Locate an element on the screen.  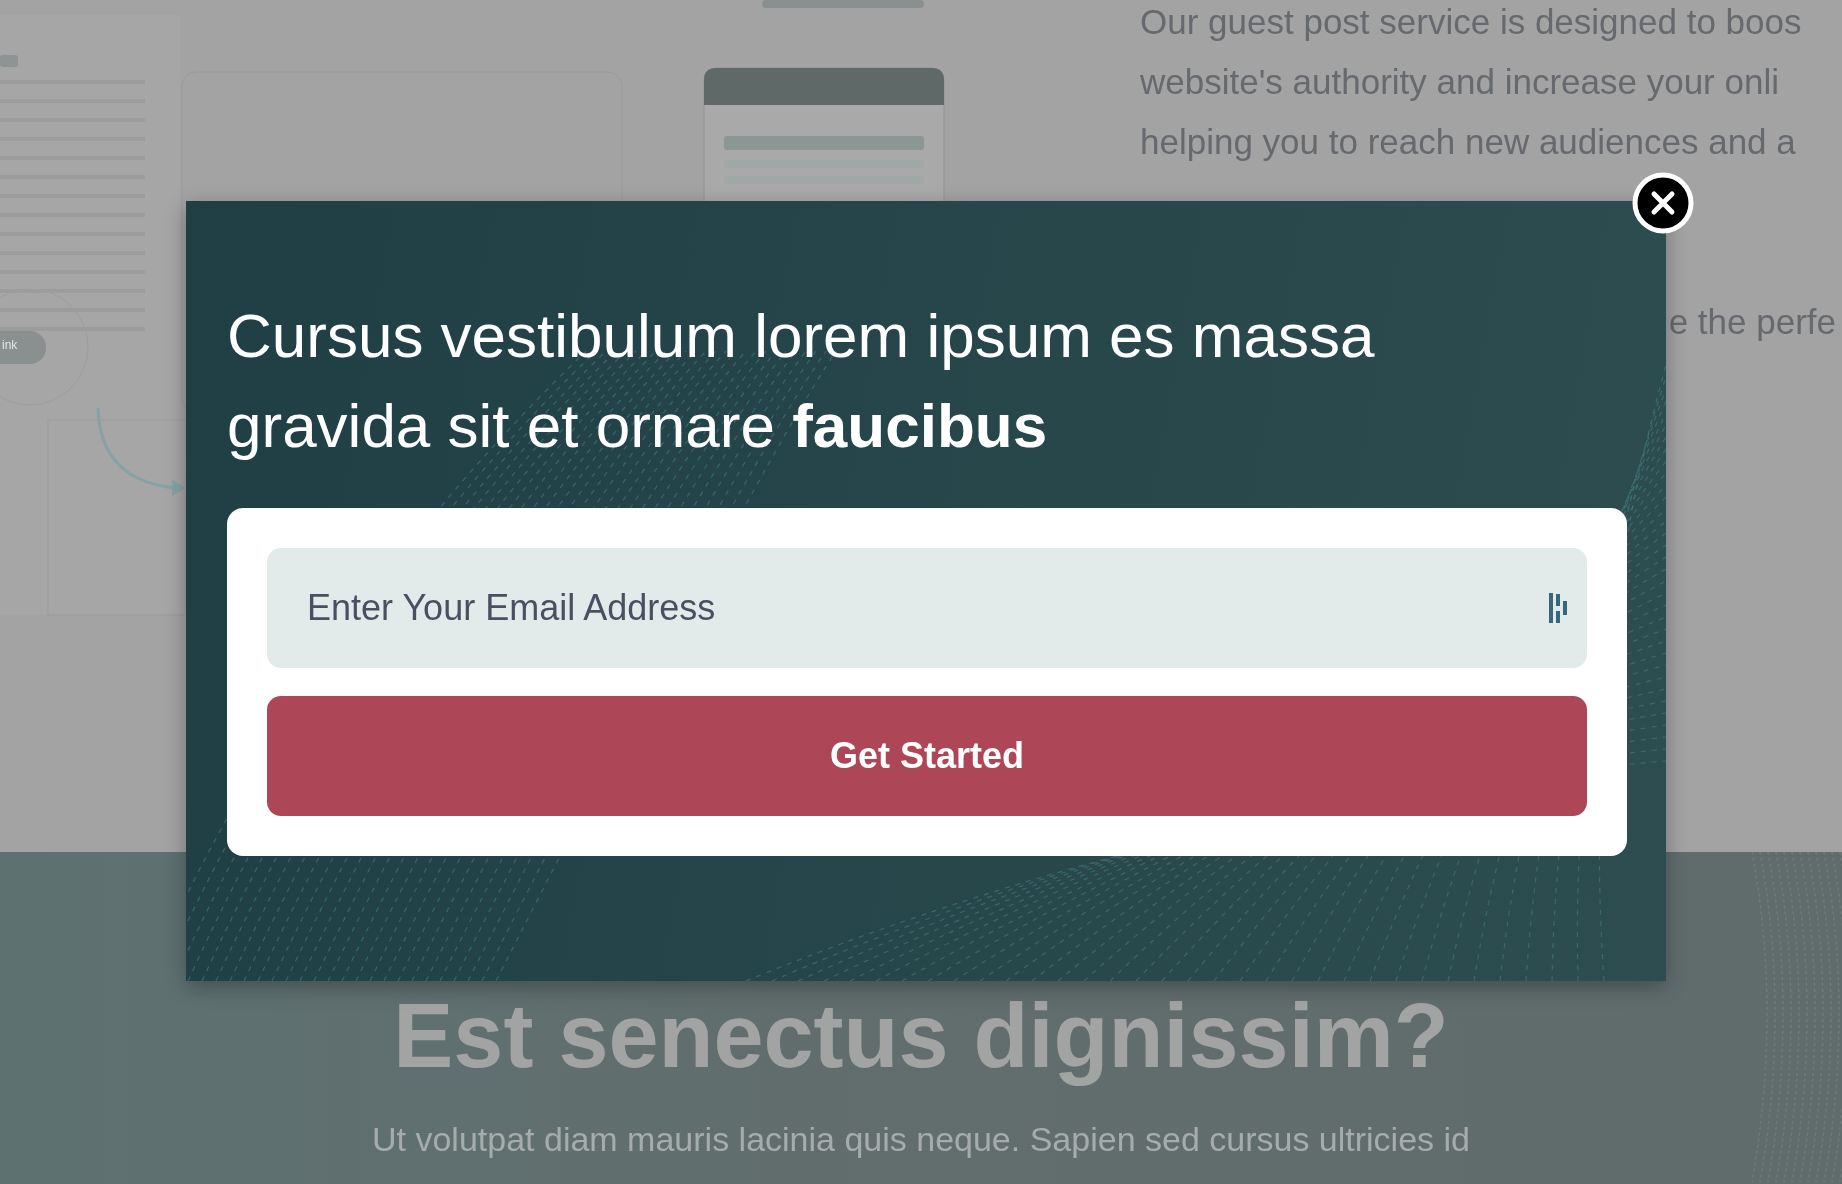
paragraph-line: website's authority and increase your onli is located at coordinates (1460, 82).